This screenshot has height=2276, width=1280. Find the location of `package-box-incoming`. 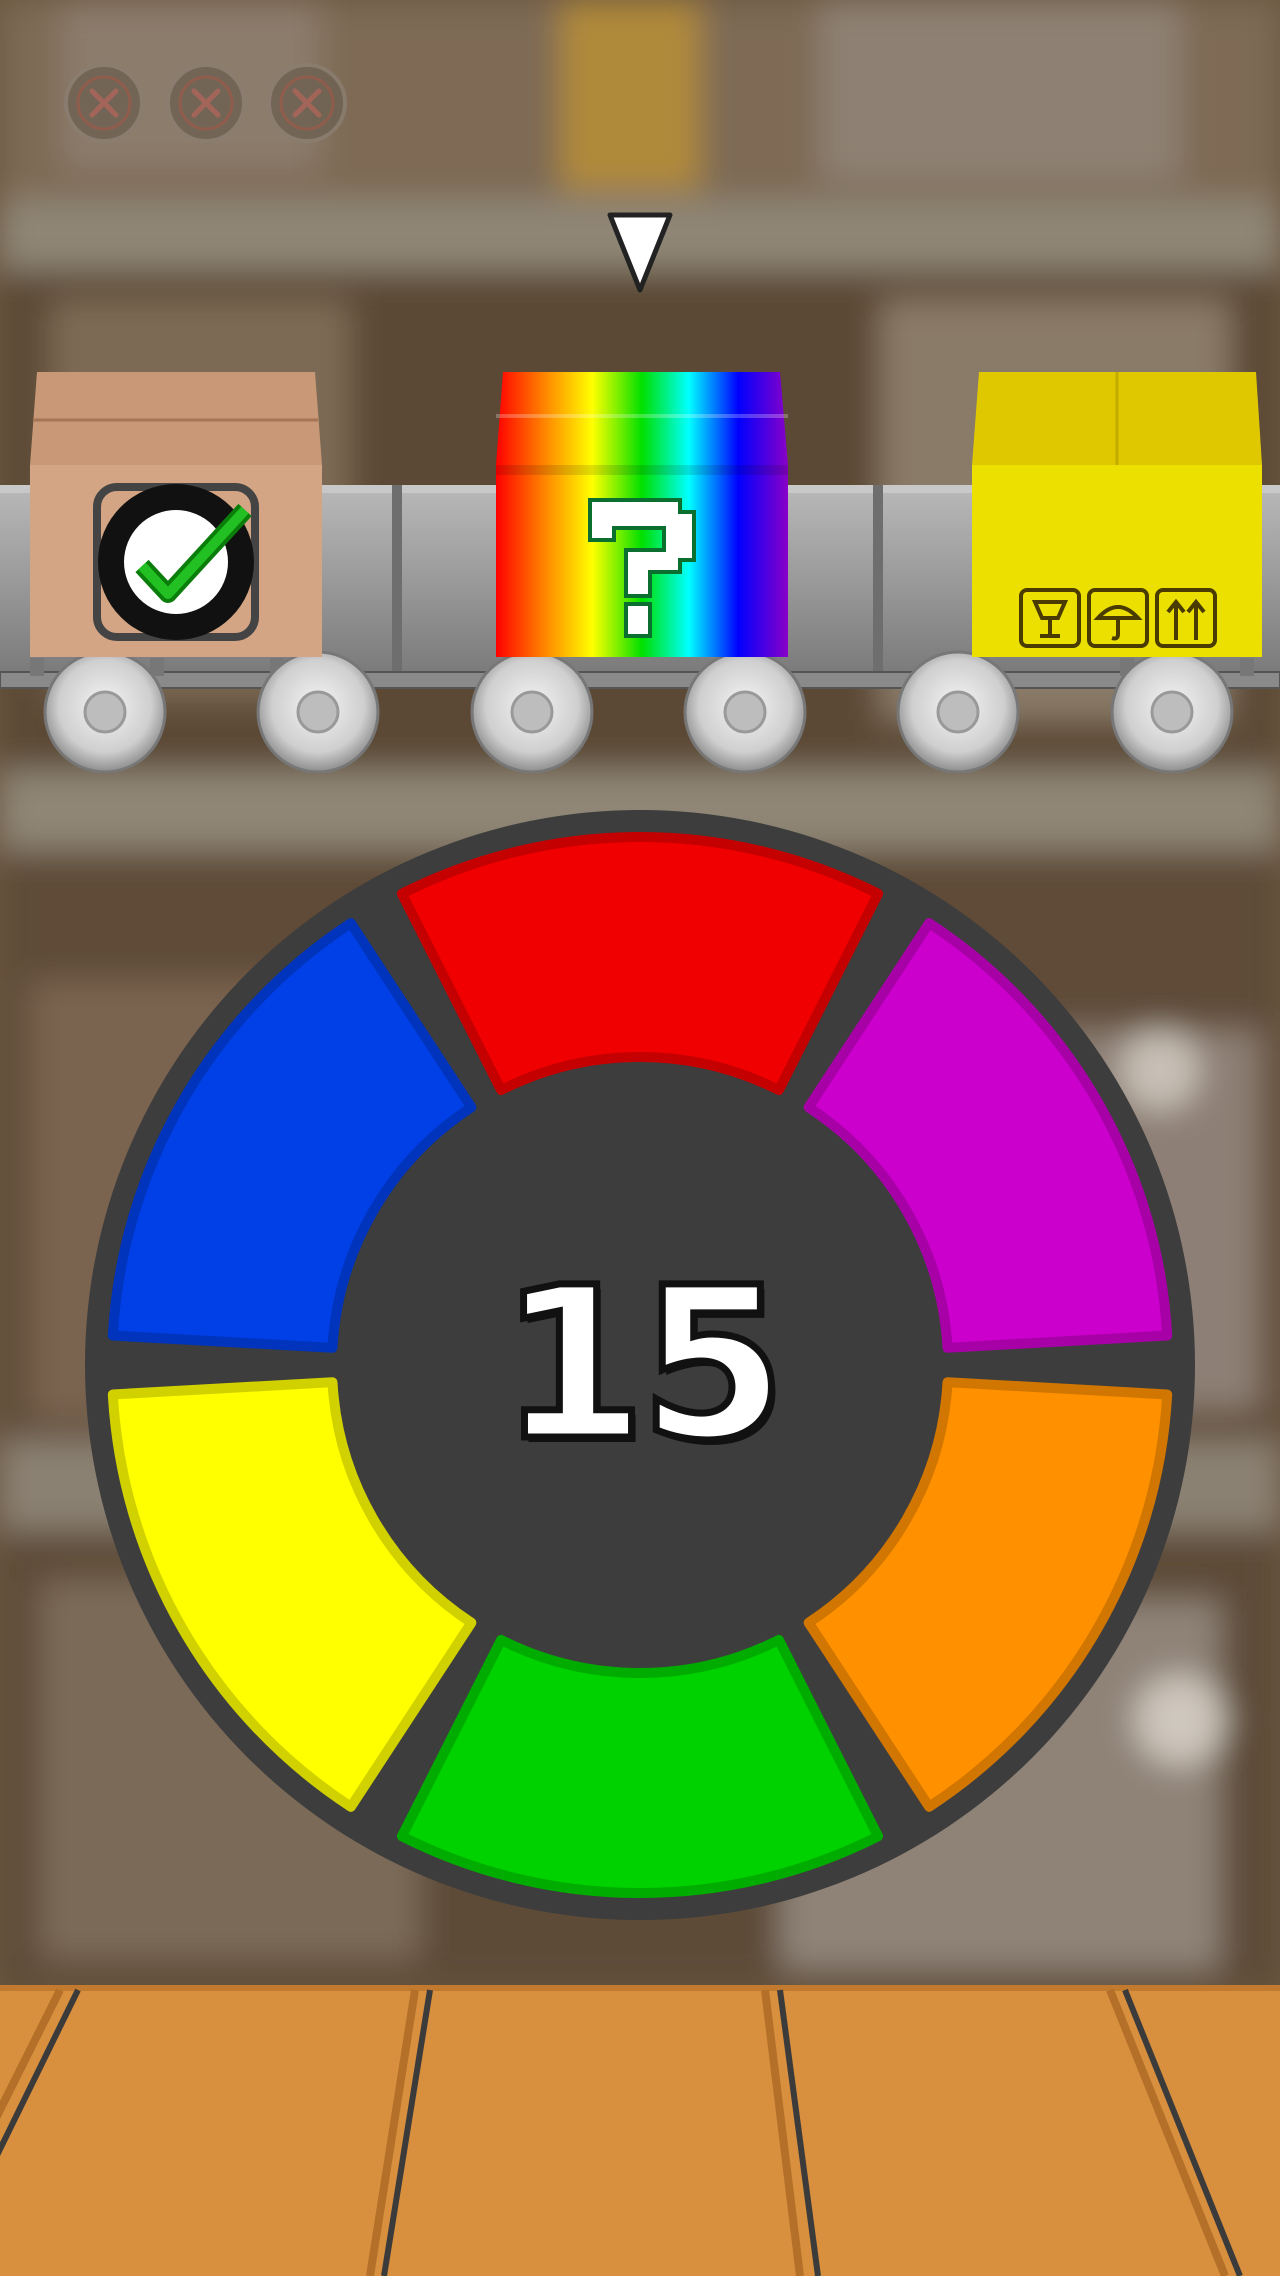

package-box-incoming is located at coordinates (1117, 514).